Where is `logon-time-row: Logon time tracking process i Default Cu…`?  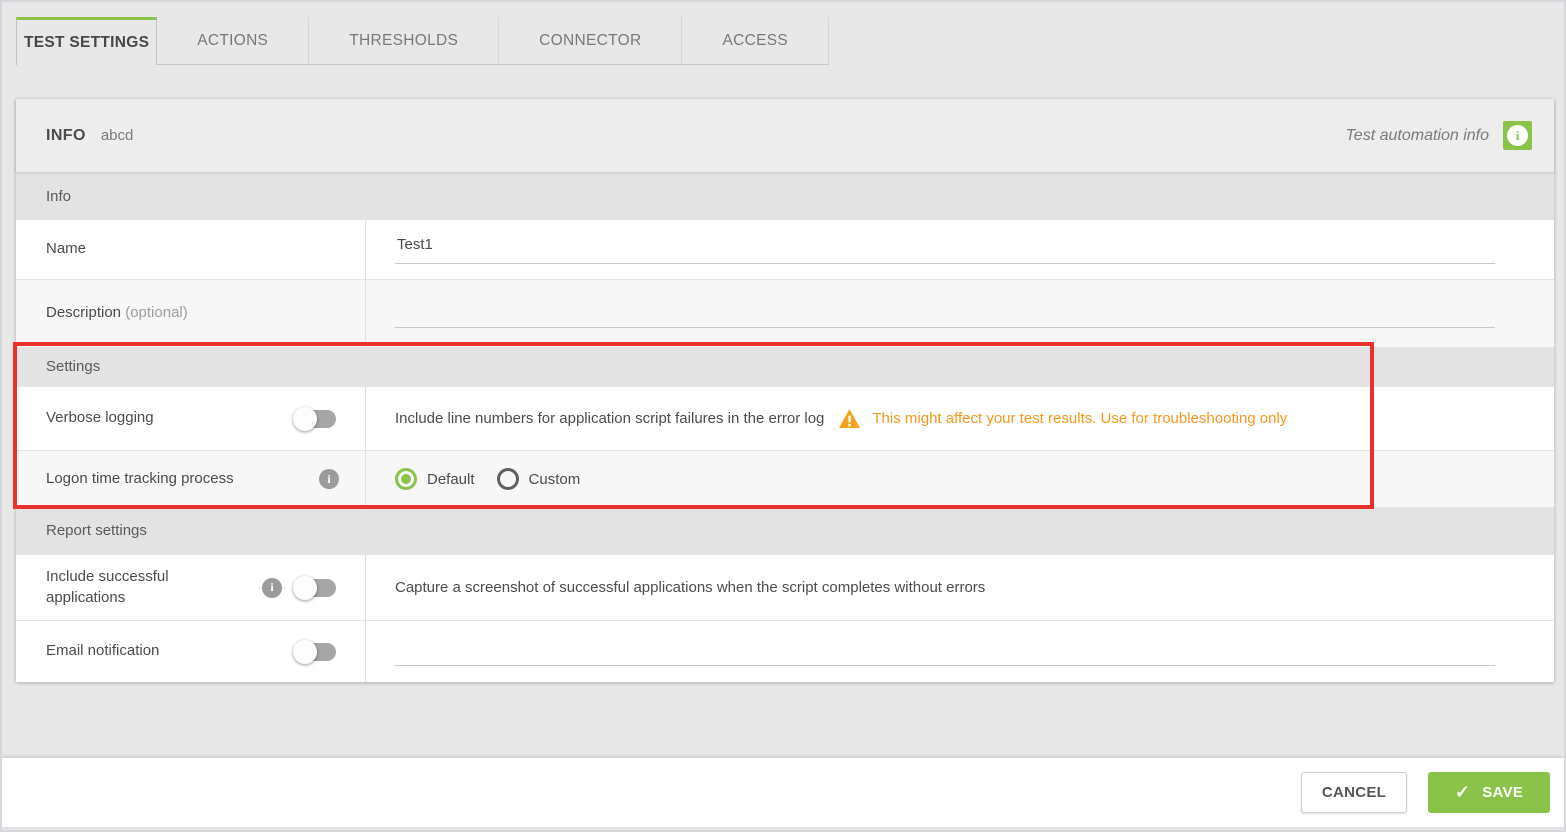
logon-time-row: Logon time tracking process i Default Cu… is located at coordinates (785, 478).